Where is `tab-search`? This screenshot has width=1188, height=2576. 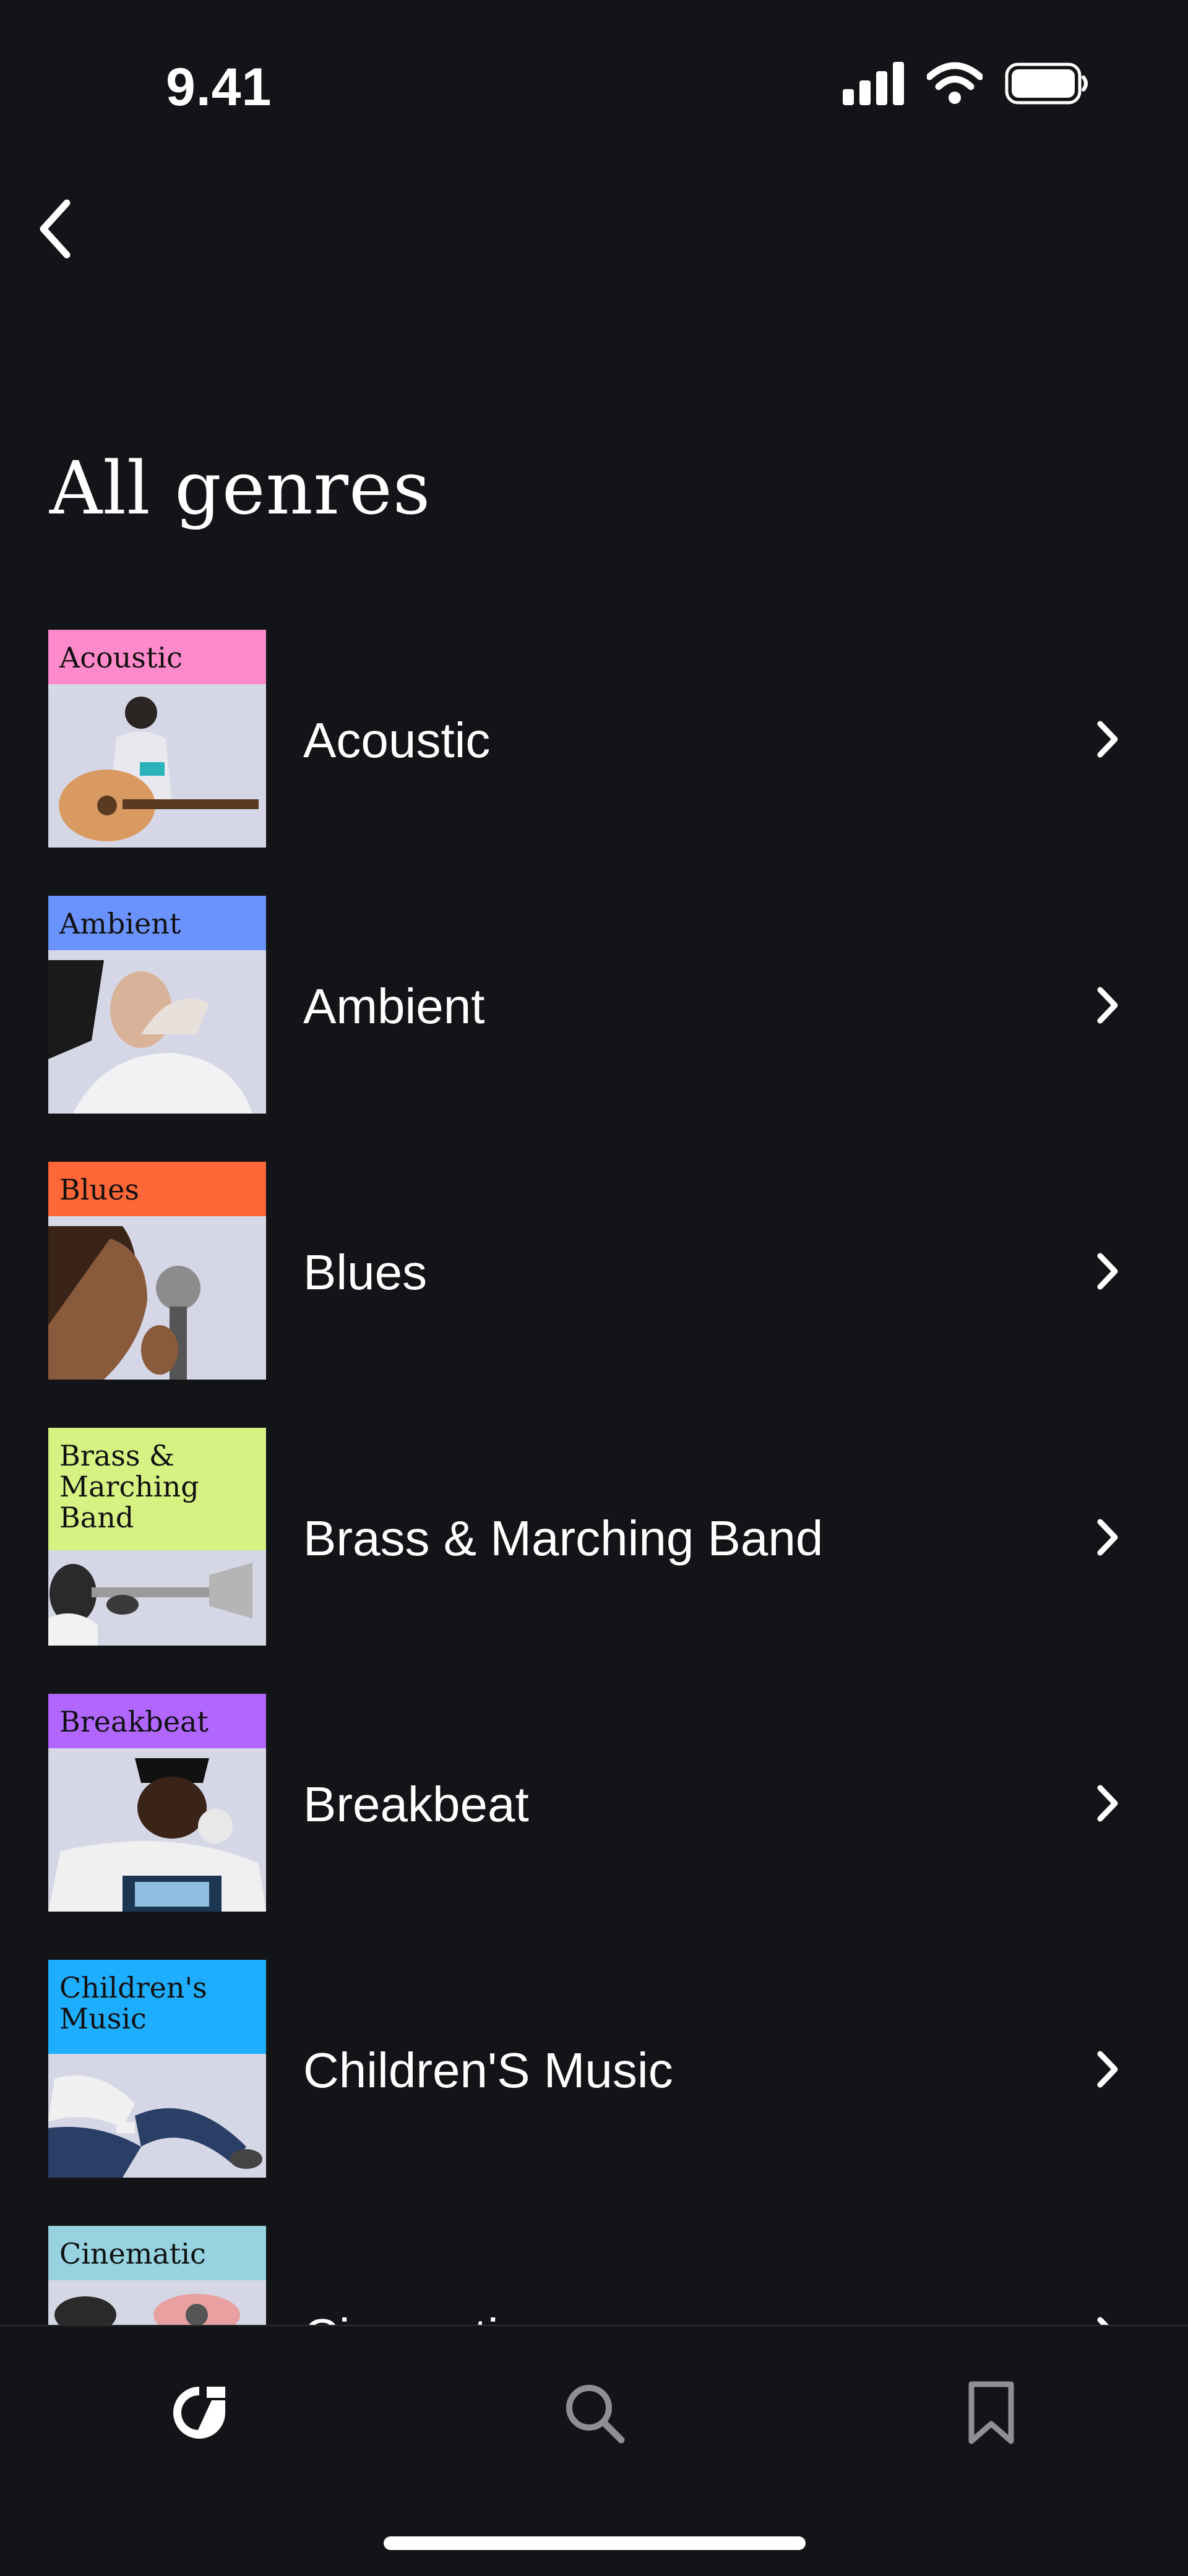 tab-search is located at coordinates (594, 2412).